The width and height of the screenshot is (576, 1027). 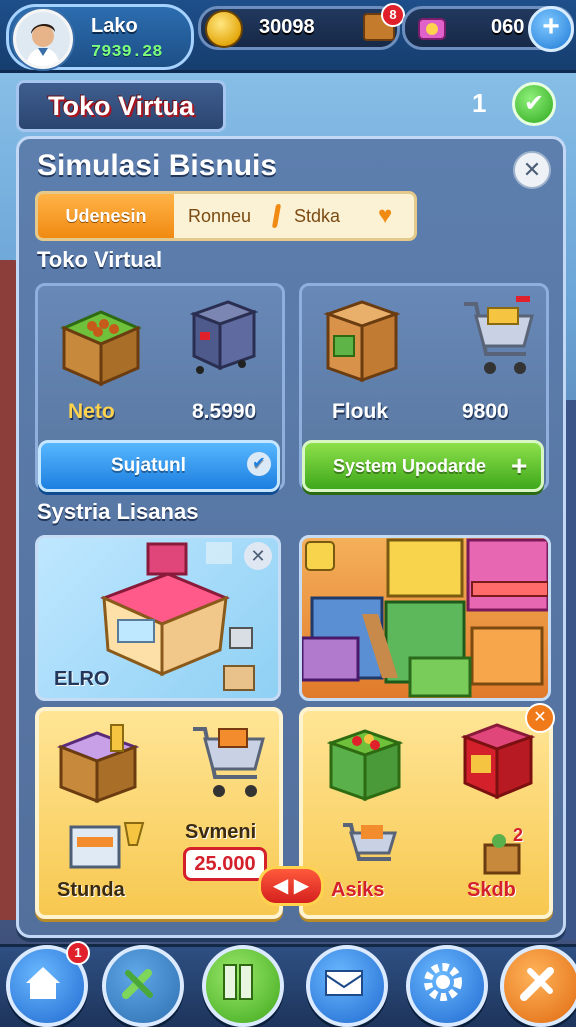 I want to click on coin-balance: 30098 8, so click(x=301, y=26).